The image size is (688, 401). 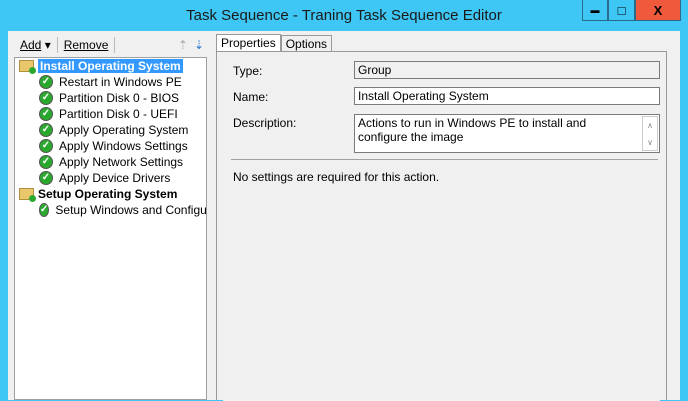 I want to click on description-label: Description:, so click(x=265, y=123).